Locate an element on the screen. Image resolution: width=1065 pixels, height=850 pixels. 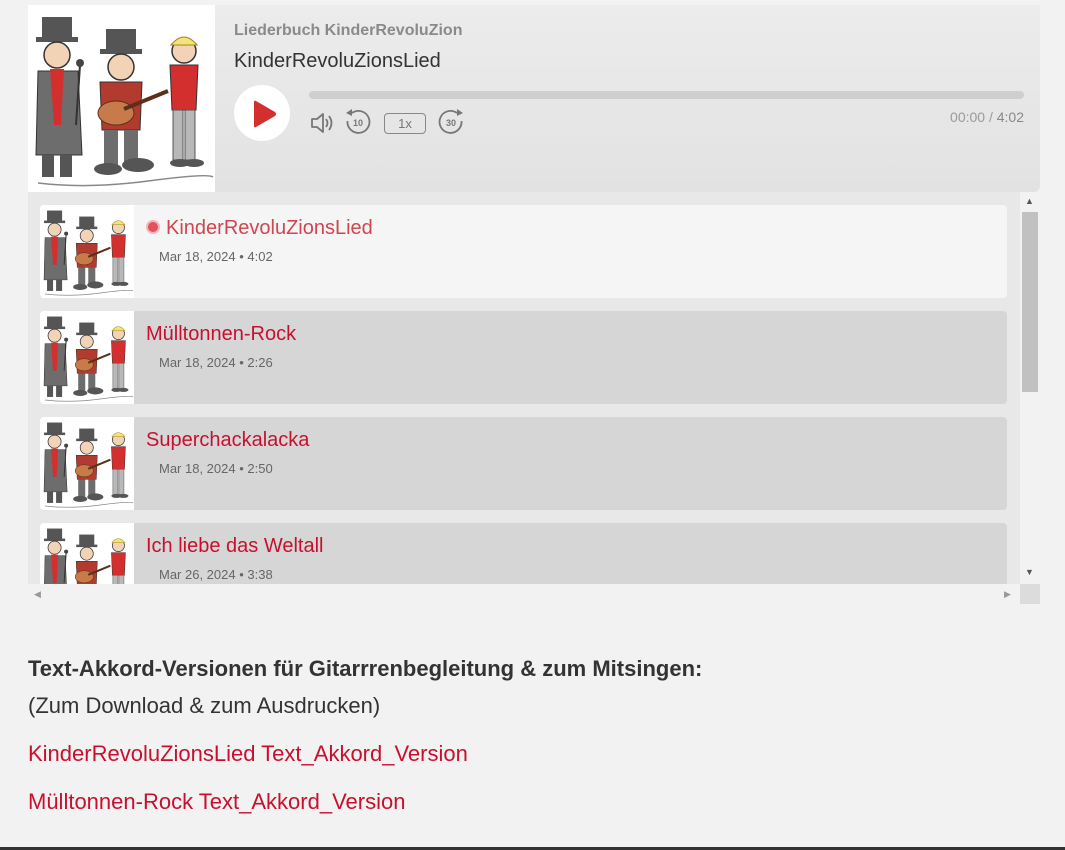
scrollbar-corner is located at coordinates (1030, 594).